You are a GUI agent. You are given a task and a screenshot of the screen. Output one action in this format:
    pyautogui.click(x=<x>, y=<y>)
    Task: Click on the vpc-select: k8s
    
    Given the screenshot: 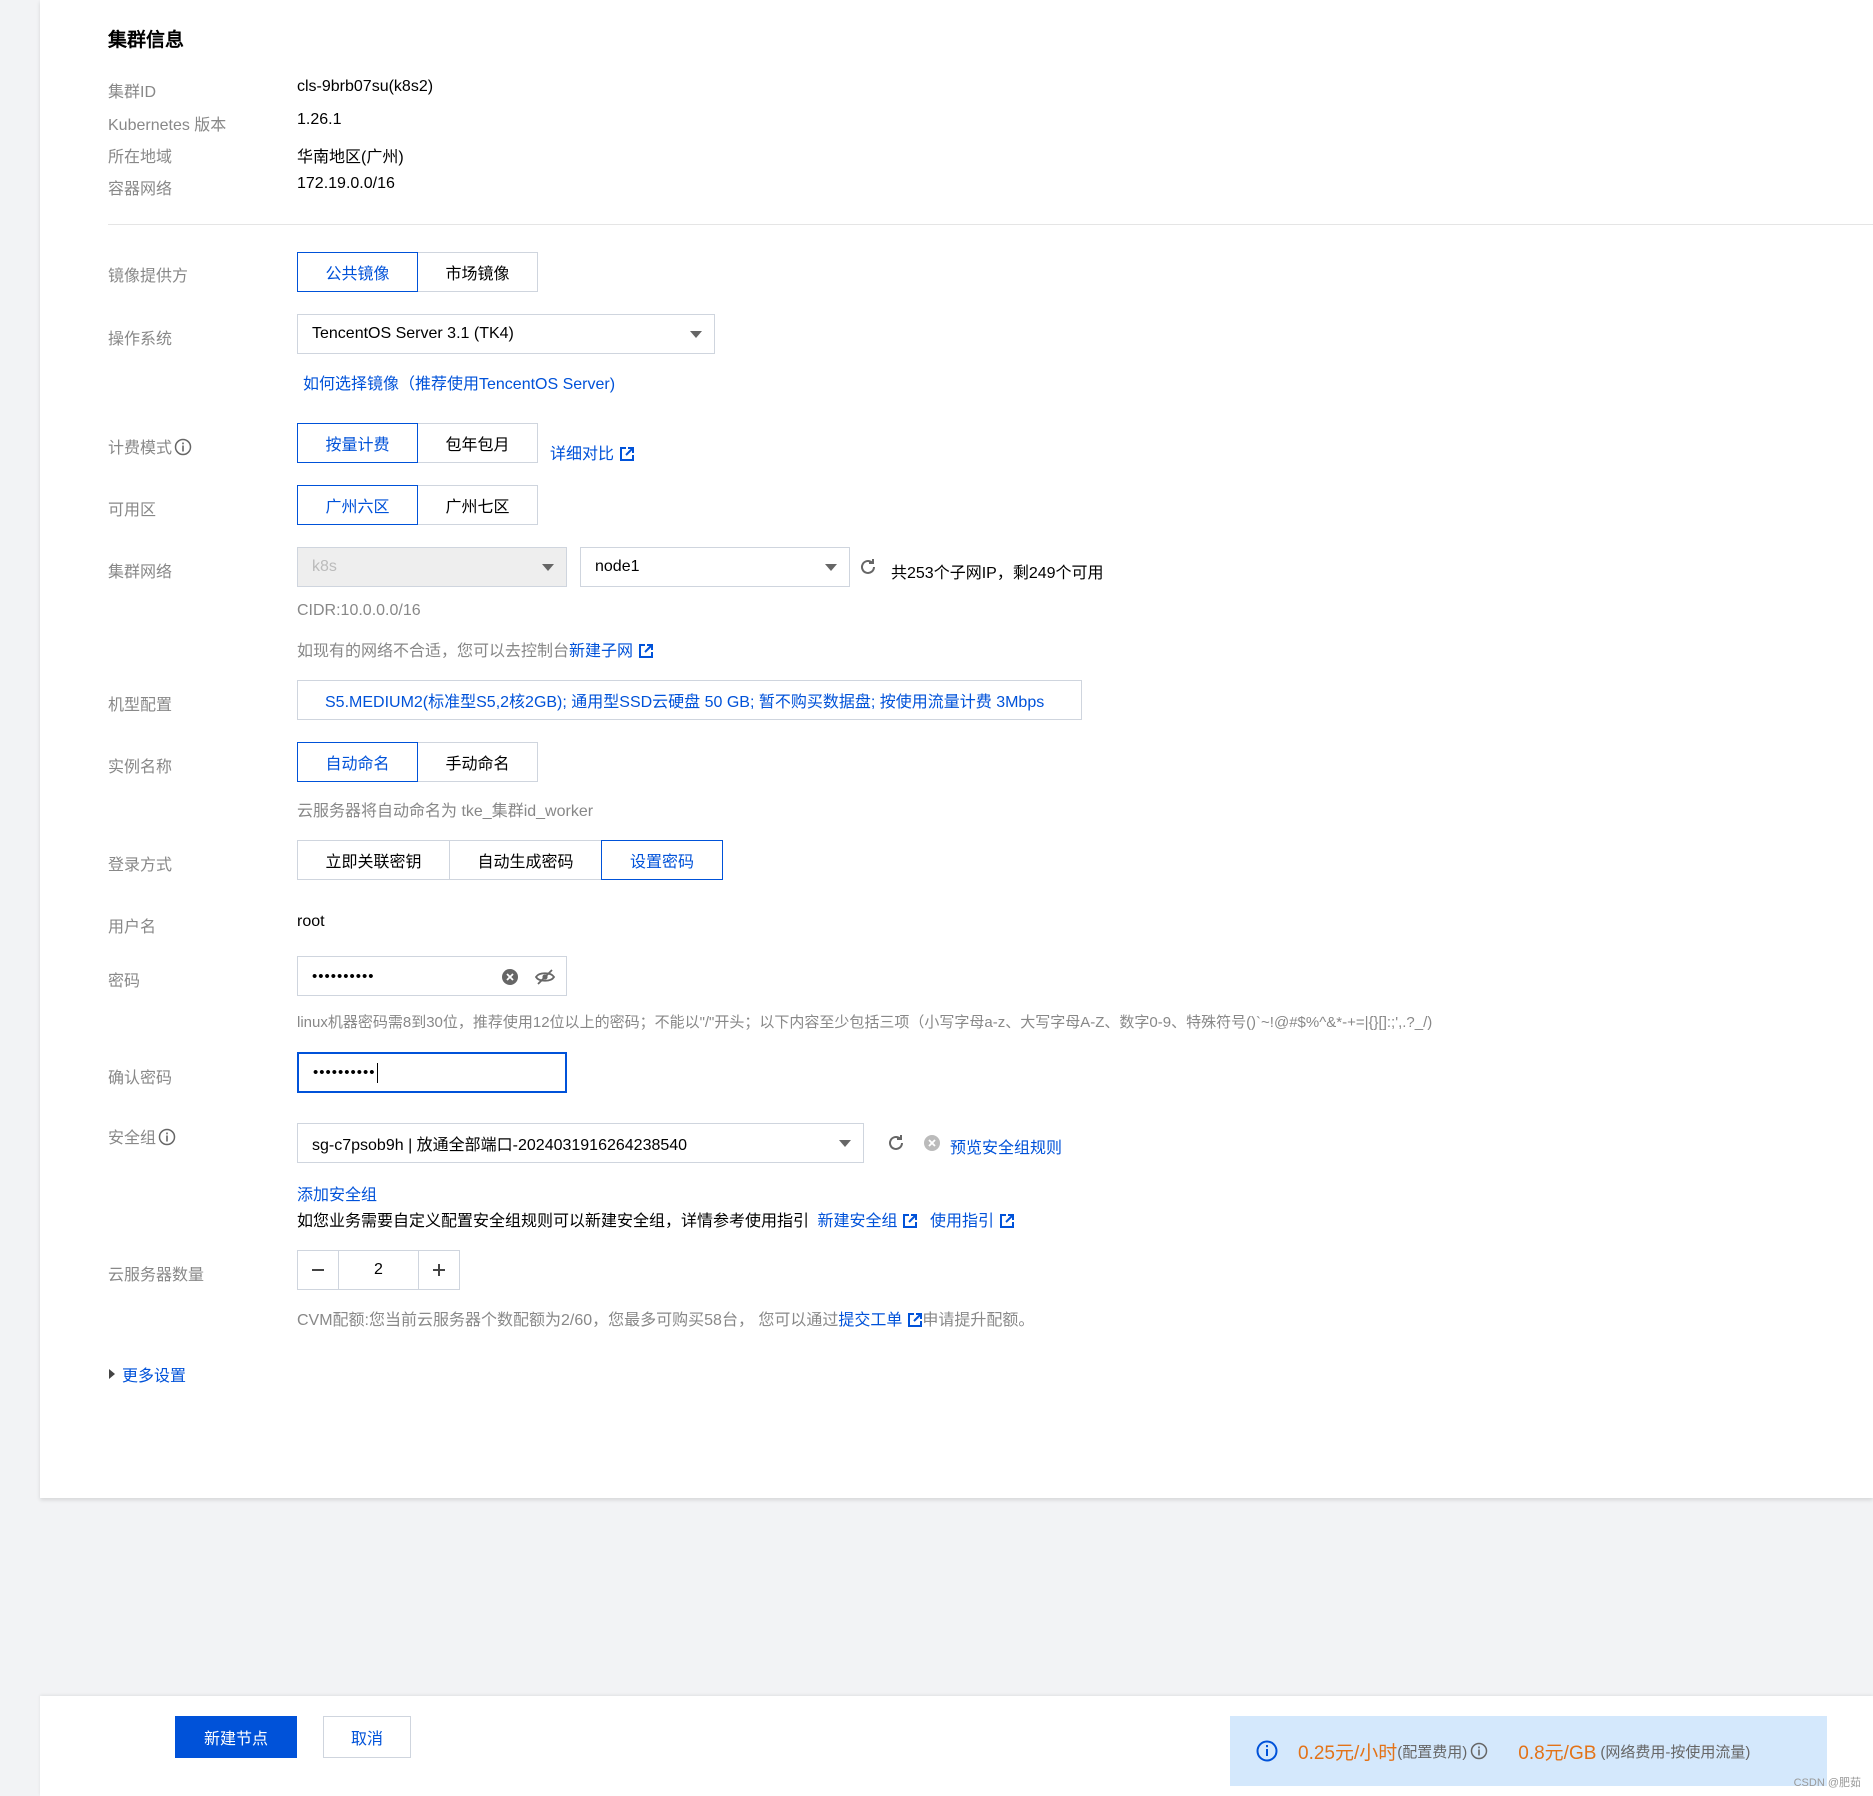 What is the action you would take?
    pyautogui.click(x=432, y=567)
    